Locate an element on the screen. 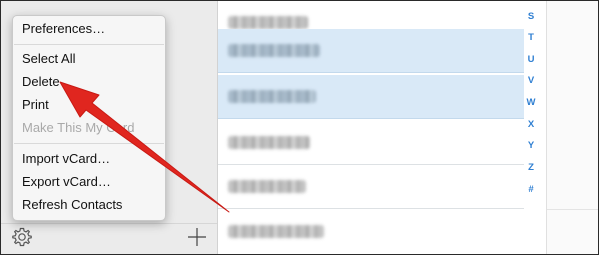 The height and width of the screenshot is (255, 599). index-letter: X is located at coordinates (531, 124).